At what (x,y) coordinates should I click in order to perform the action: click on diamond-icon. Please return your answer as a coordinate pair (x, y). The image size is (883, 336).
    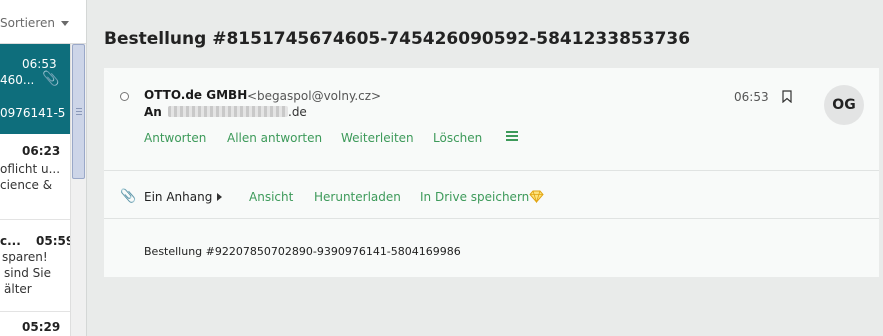
    Looking at the image, I should click on (536, 196).